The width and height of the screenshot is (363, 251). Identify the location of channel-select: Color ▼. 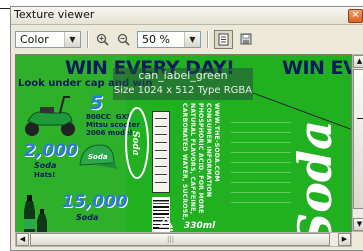
(48, 39).